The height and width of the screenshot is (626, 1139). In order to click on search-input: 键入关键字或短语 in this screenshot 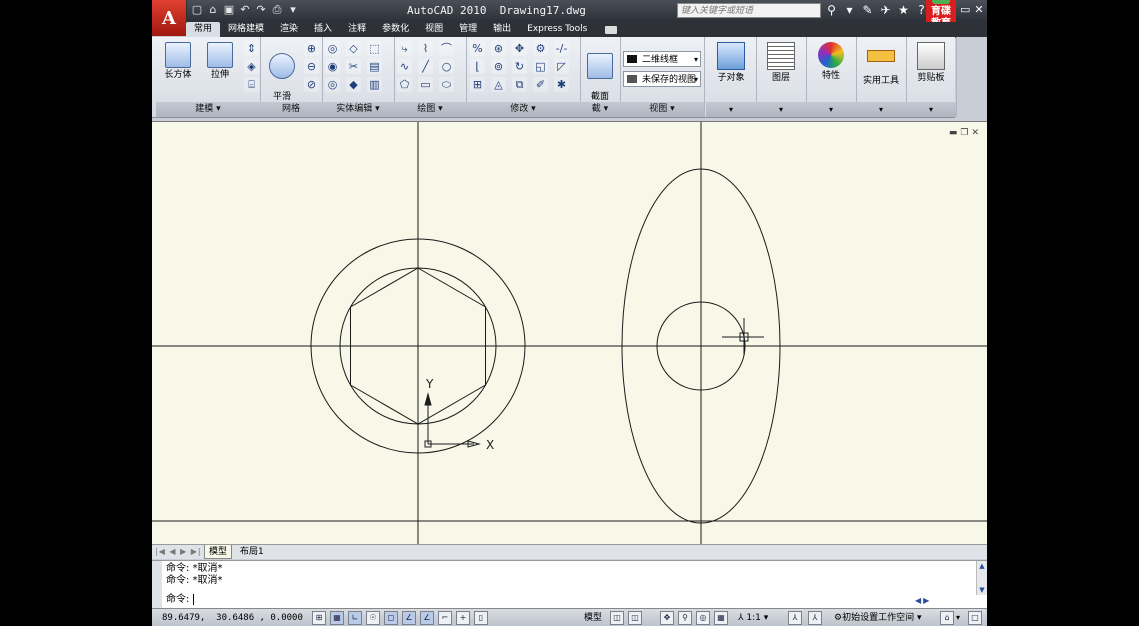, I will do `click(749, 10)`.